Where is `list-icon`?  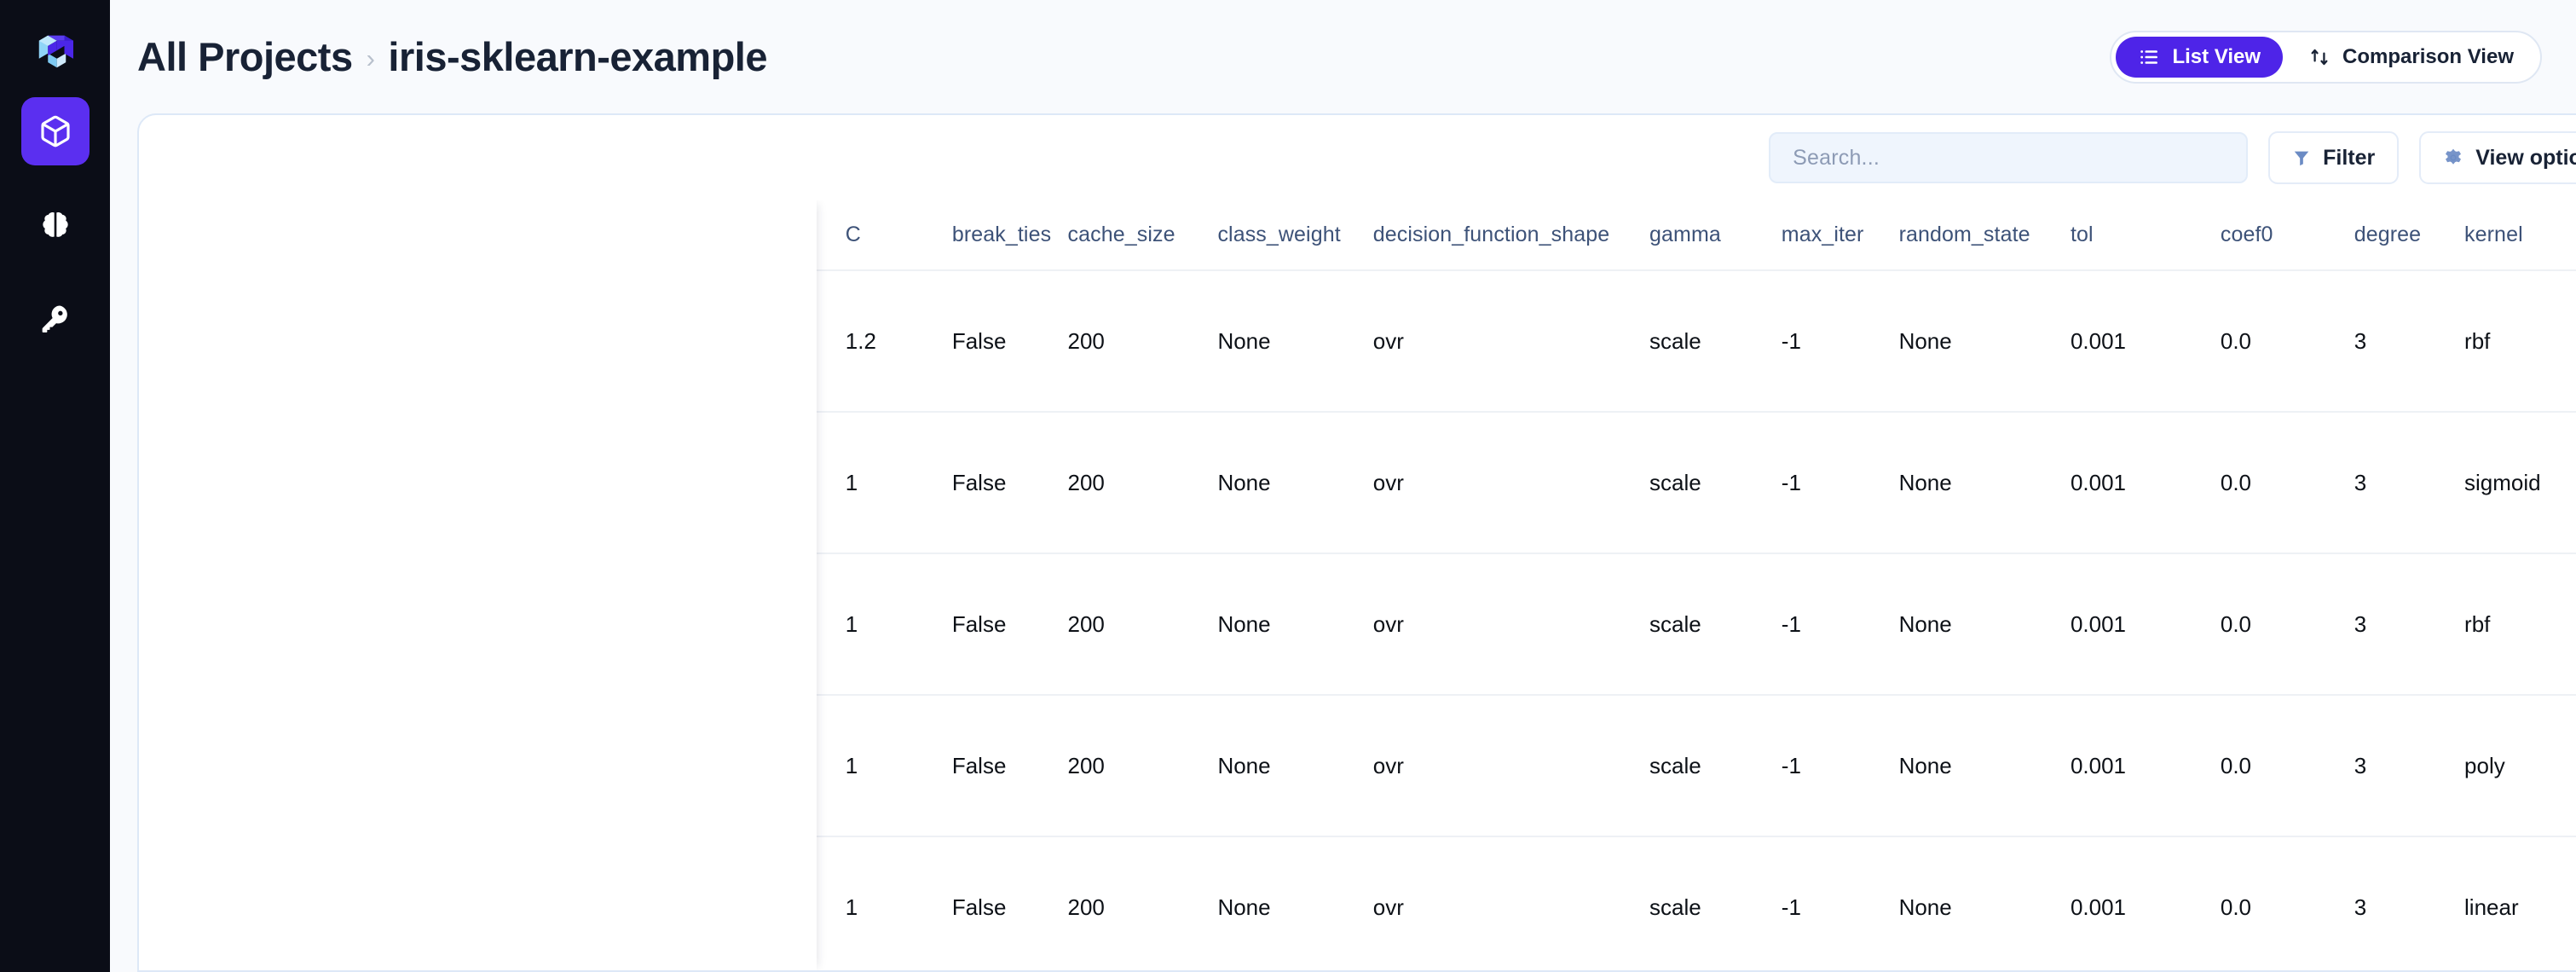 list-icon is located at coordinates (2149, 57).